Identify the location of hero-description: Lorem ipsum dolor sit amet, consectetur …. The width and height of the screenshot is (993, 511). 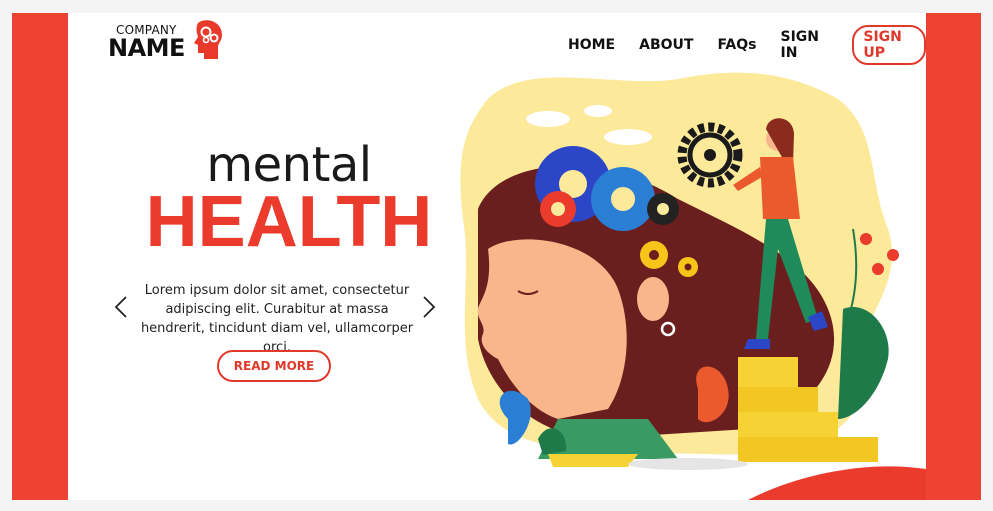
(277, 319).